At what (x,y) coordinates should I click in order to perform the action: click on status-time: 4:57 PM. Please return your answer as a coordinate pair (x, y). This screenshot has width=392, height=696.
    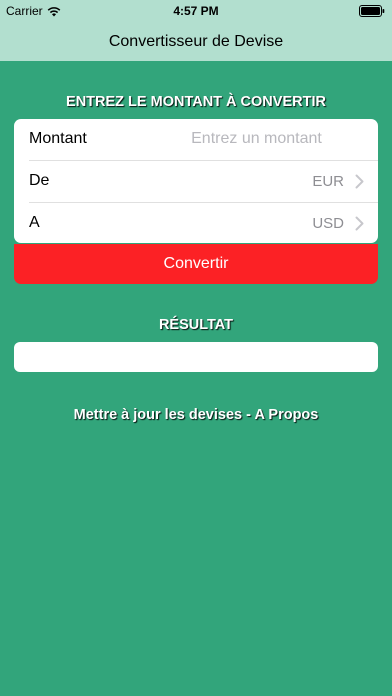
    Looking at the image, I should click on (196, 11).